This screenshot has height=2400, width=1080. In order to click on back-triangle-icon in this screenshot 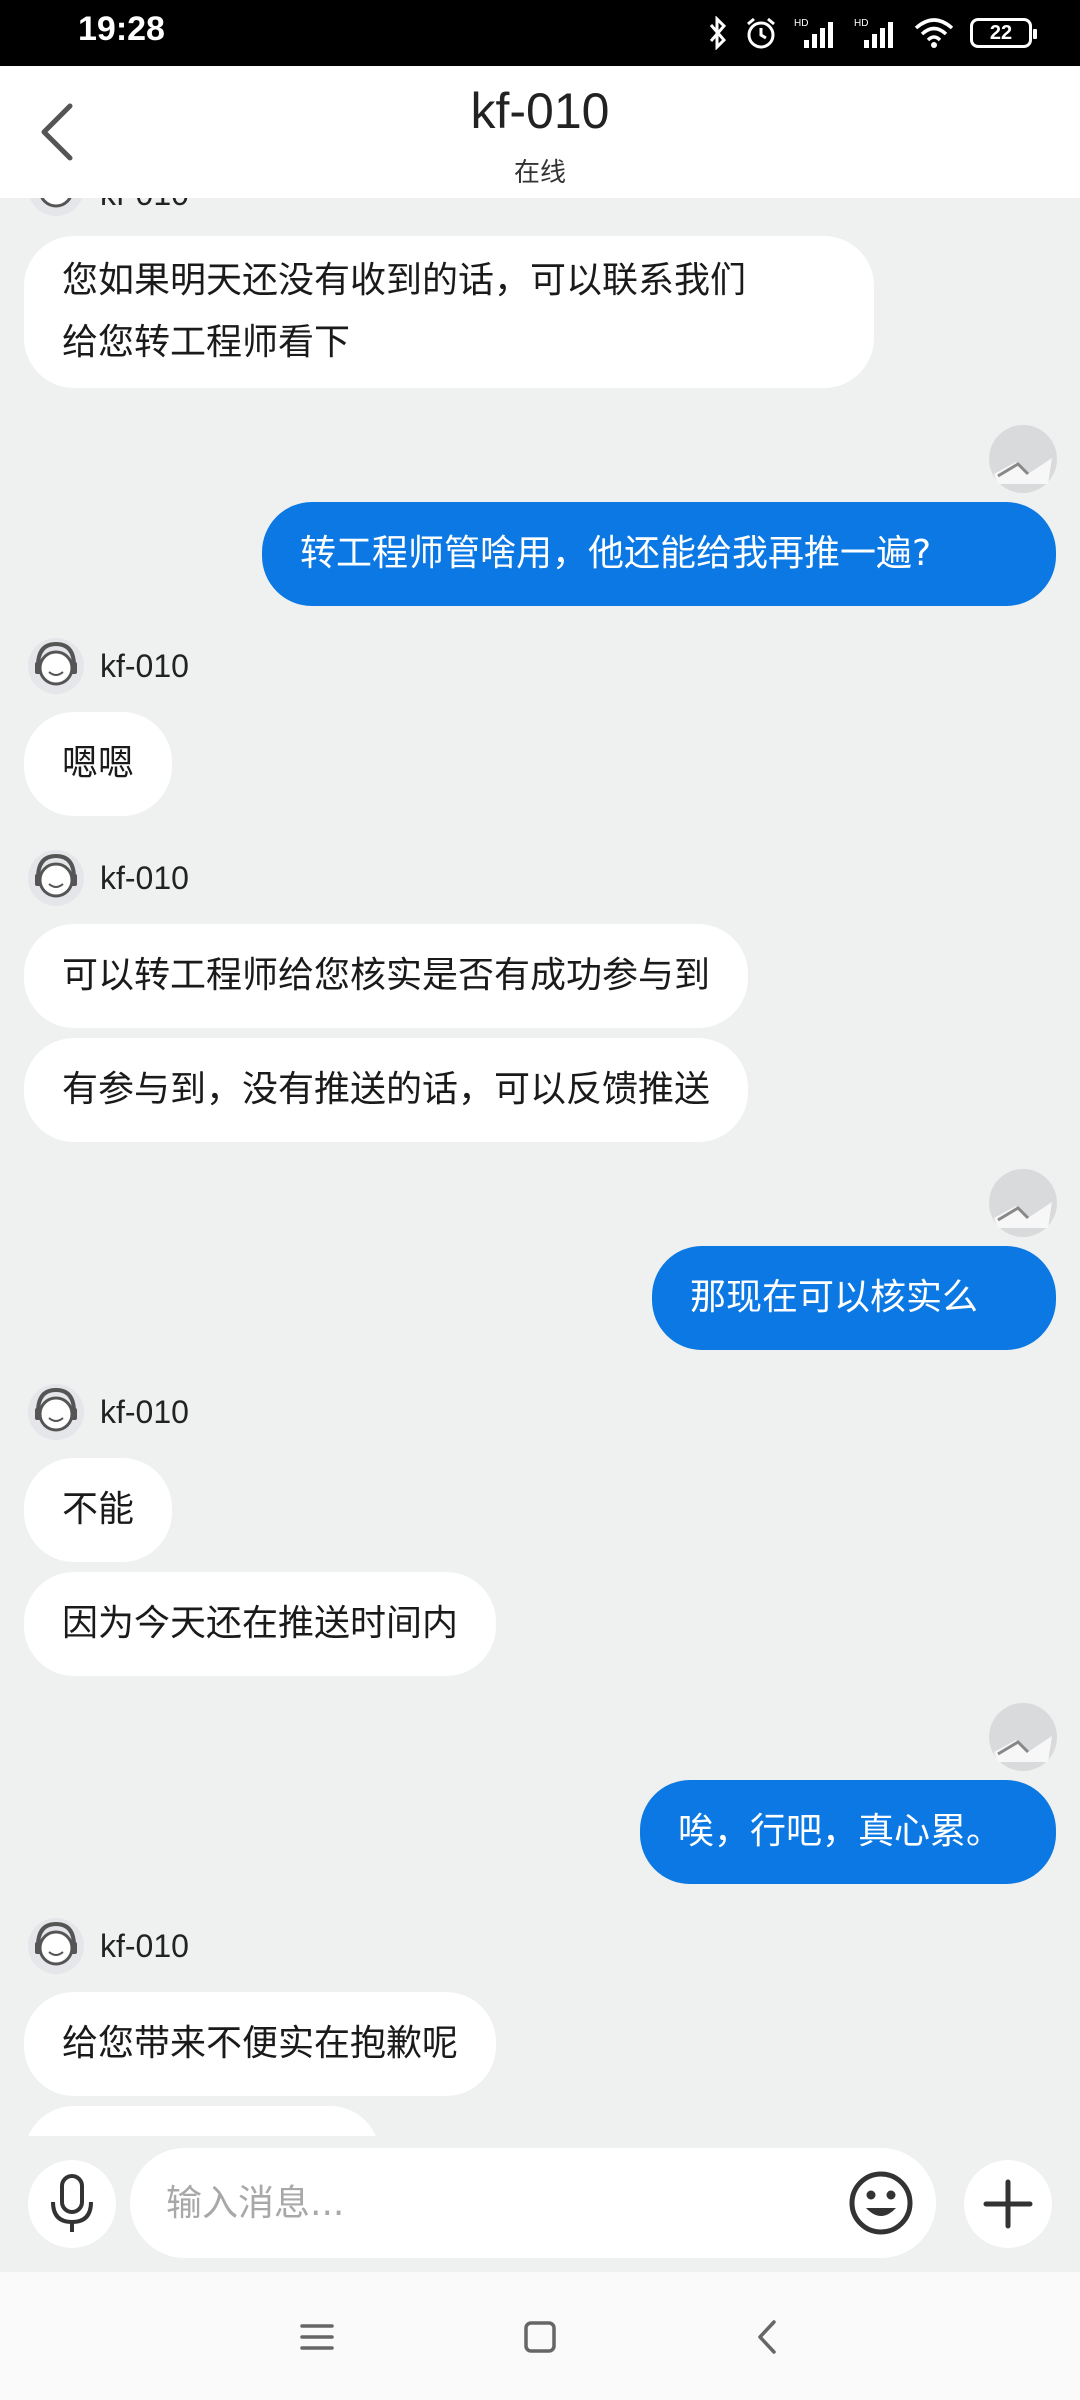, I will do `click(767, 2337)`.